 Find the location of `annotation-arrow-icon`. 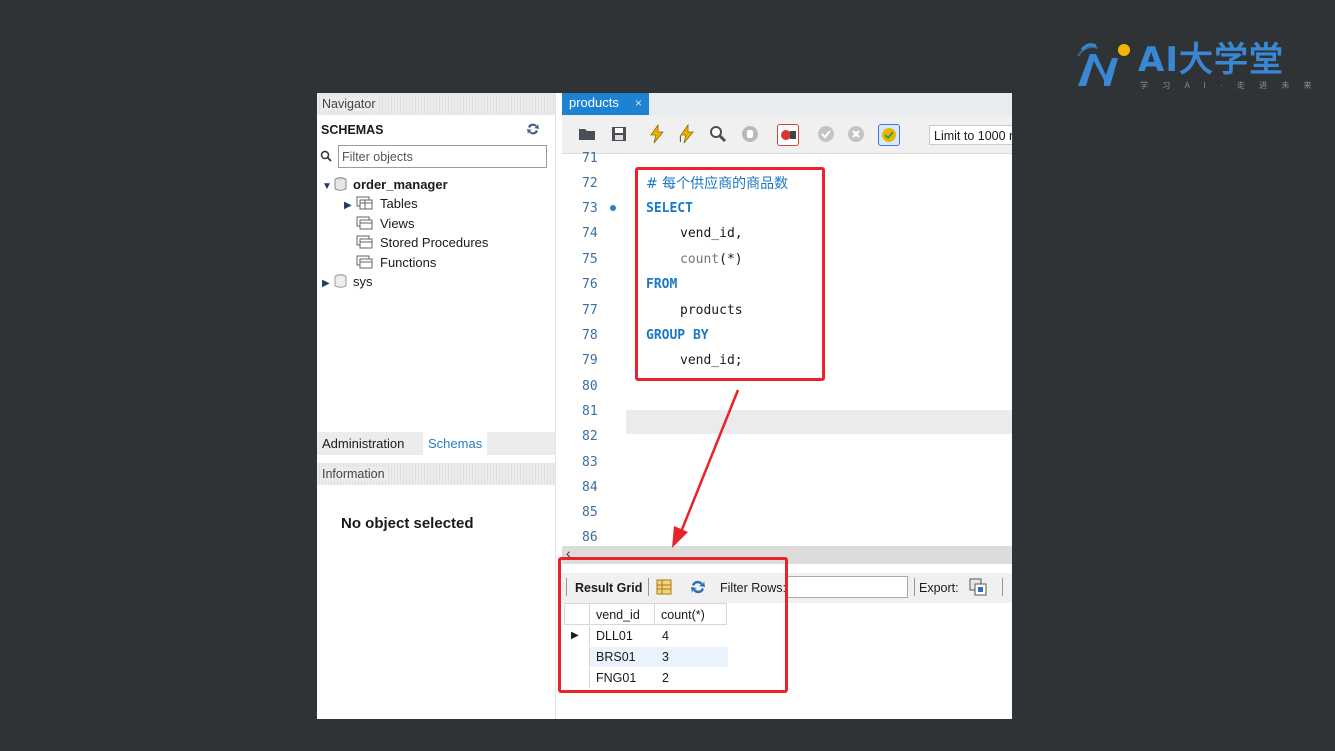

annotation-arrow-icon is located at coordinates (706, 468).